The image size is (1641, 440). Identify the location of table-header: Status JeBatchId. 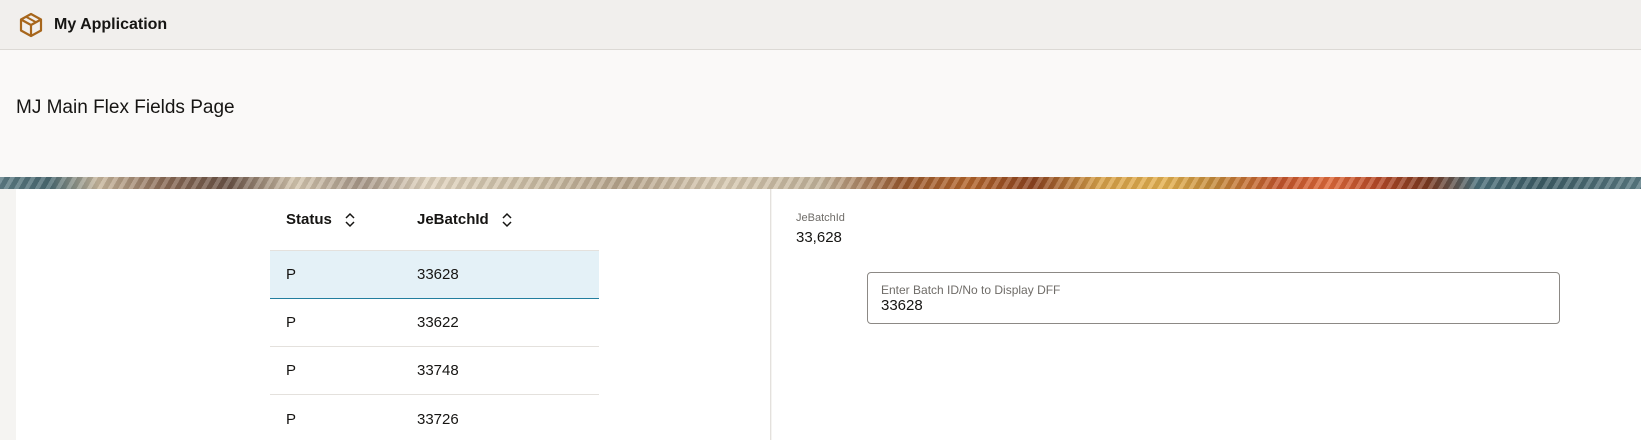
(434, 220).